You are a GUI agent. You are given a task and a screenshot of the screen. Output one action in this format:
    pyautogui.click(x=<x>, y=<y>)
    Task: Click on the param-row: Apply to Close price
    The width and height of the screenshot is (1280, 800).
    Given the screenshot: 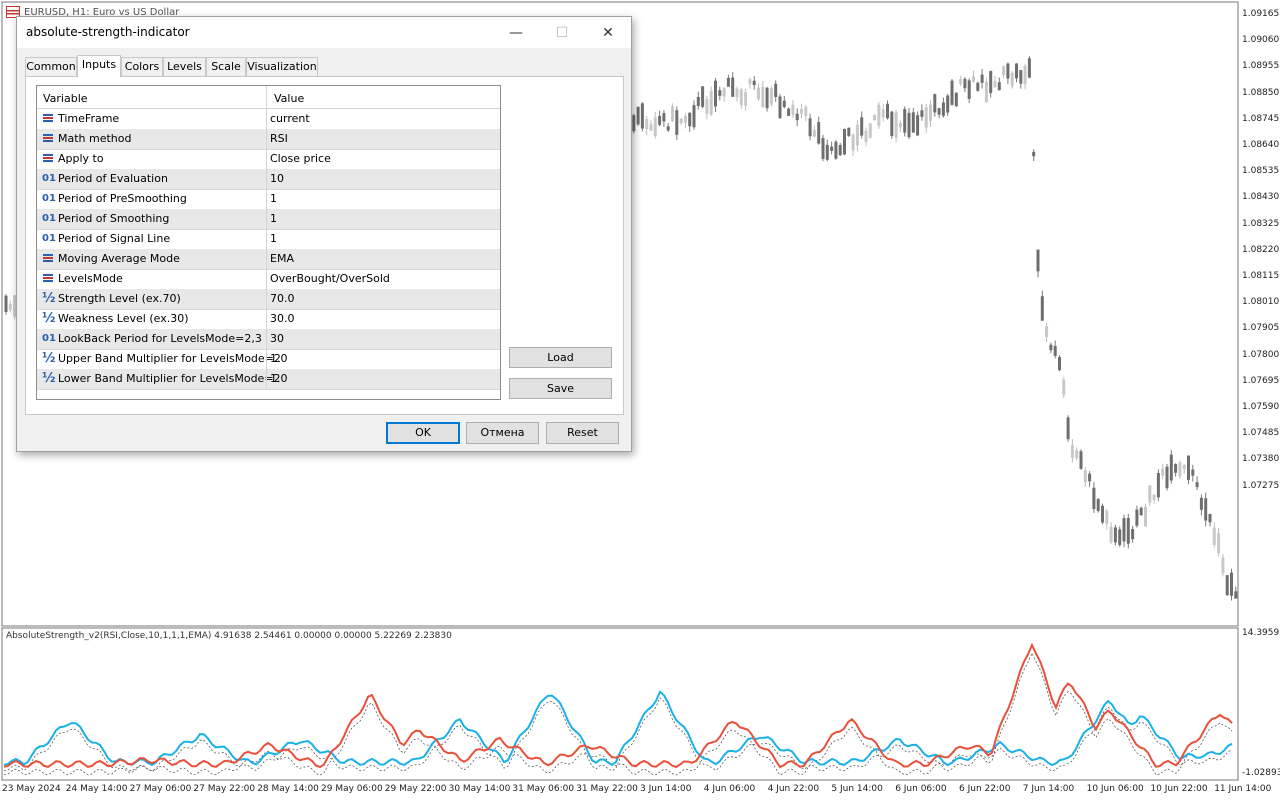 What is the action you would take?
    pyautogui.click(x=268, y=159)
    